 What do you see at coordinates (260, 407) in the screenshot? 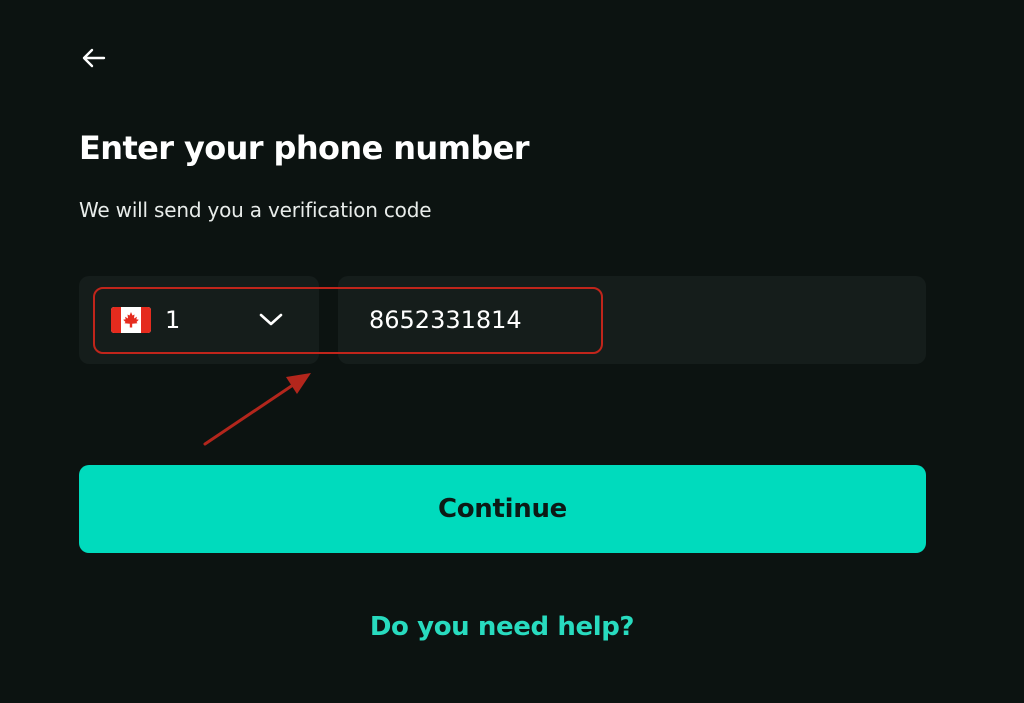
I see `annotation-arrow` at bounding box center [260, 407].